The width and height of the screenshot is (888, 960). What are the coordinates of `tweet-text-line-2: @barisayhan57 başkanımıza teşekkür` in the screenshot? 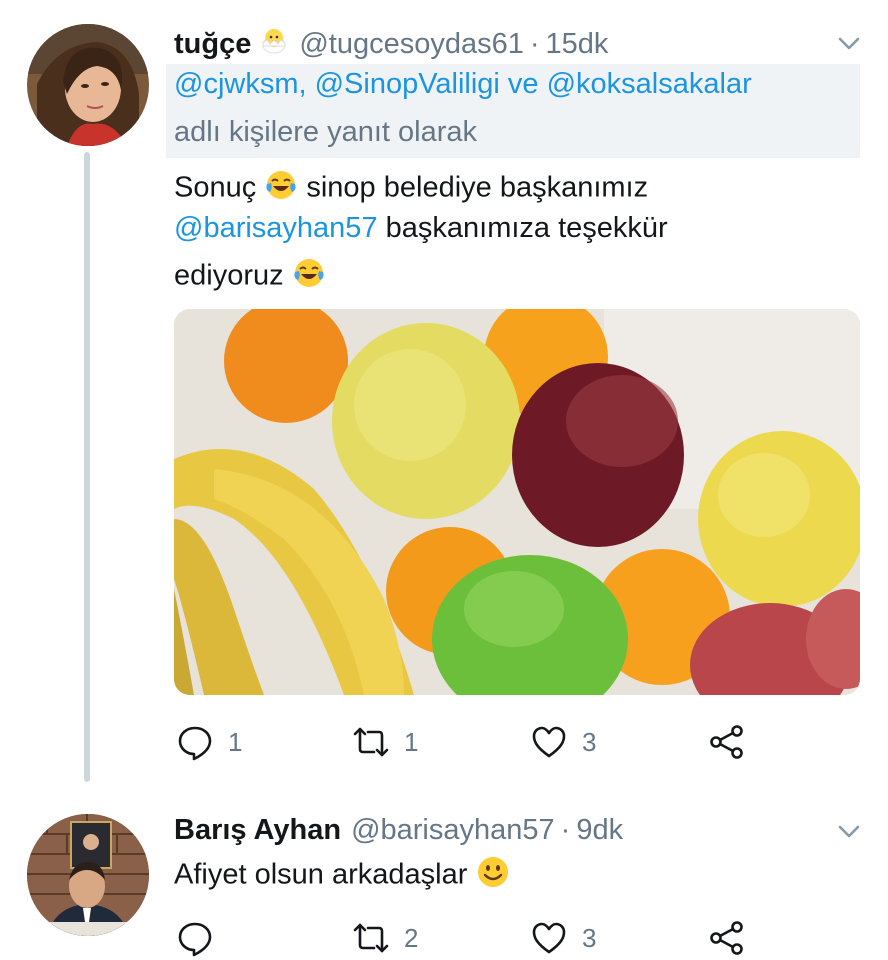 It's located at (421, 228).